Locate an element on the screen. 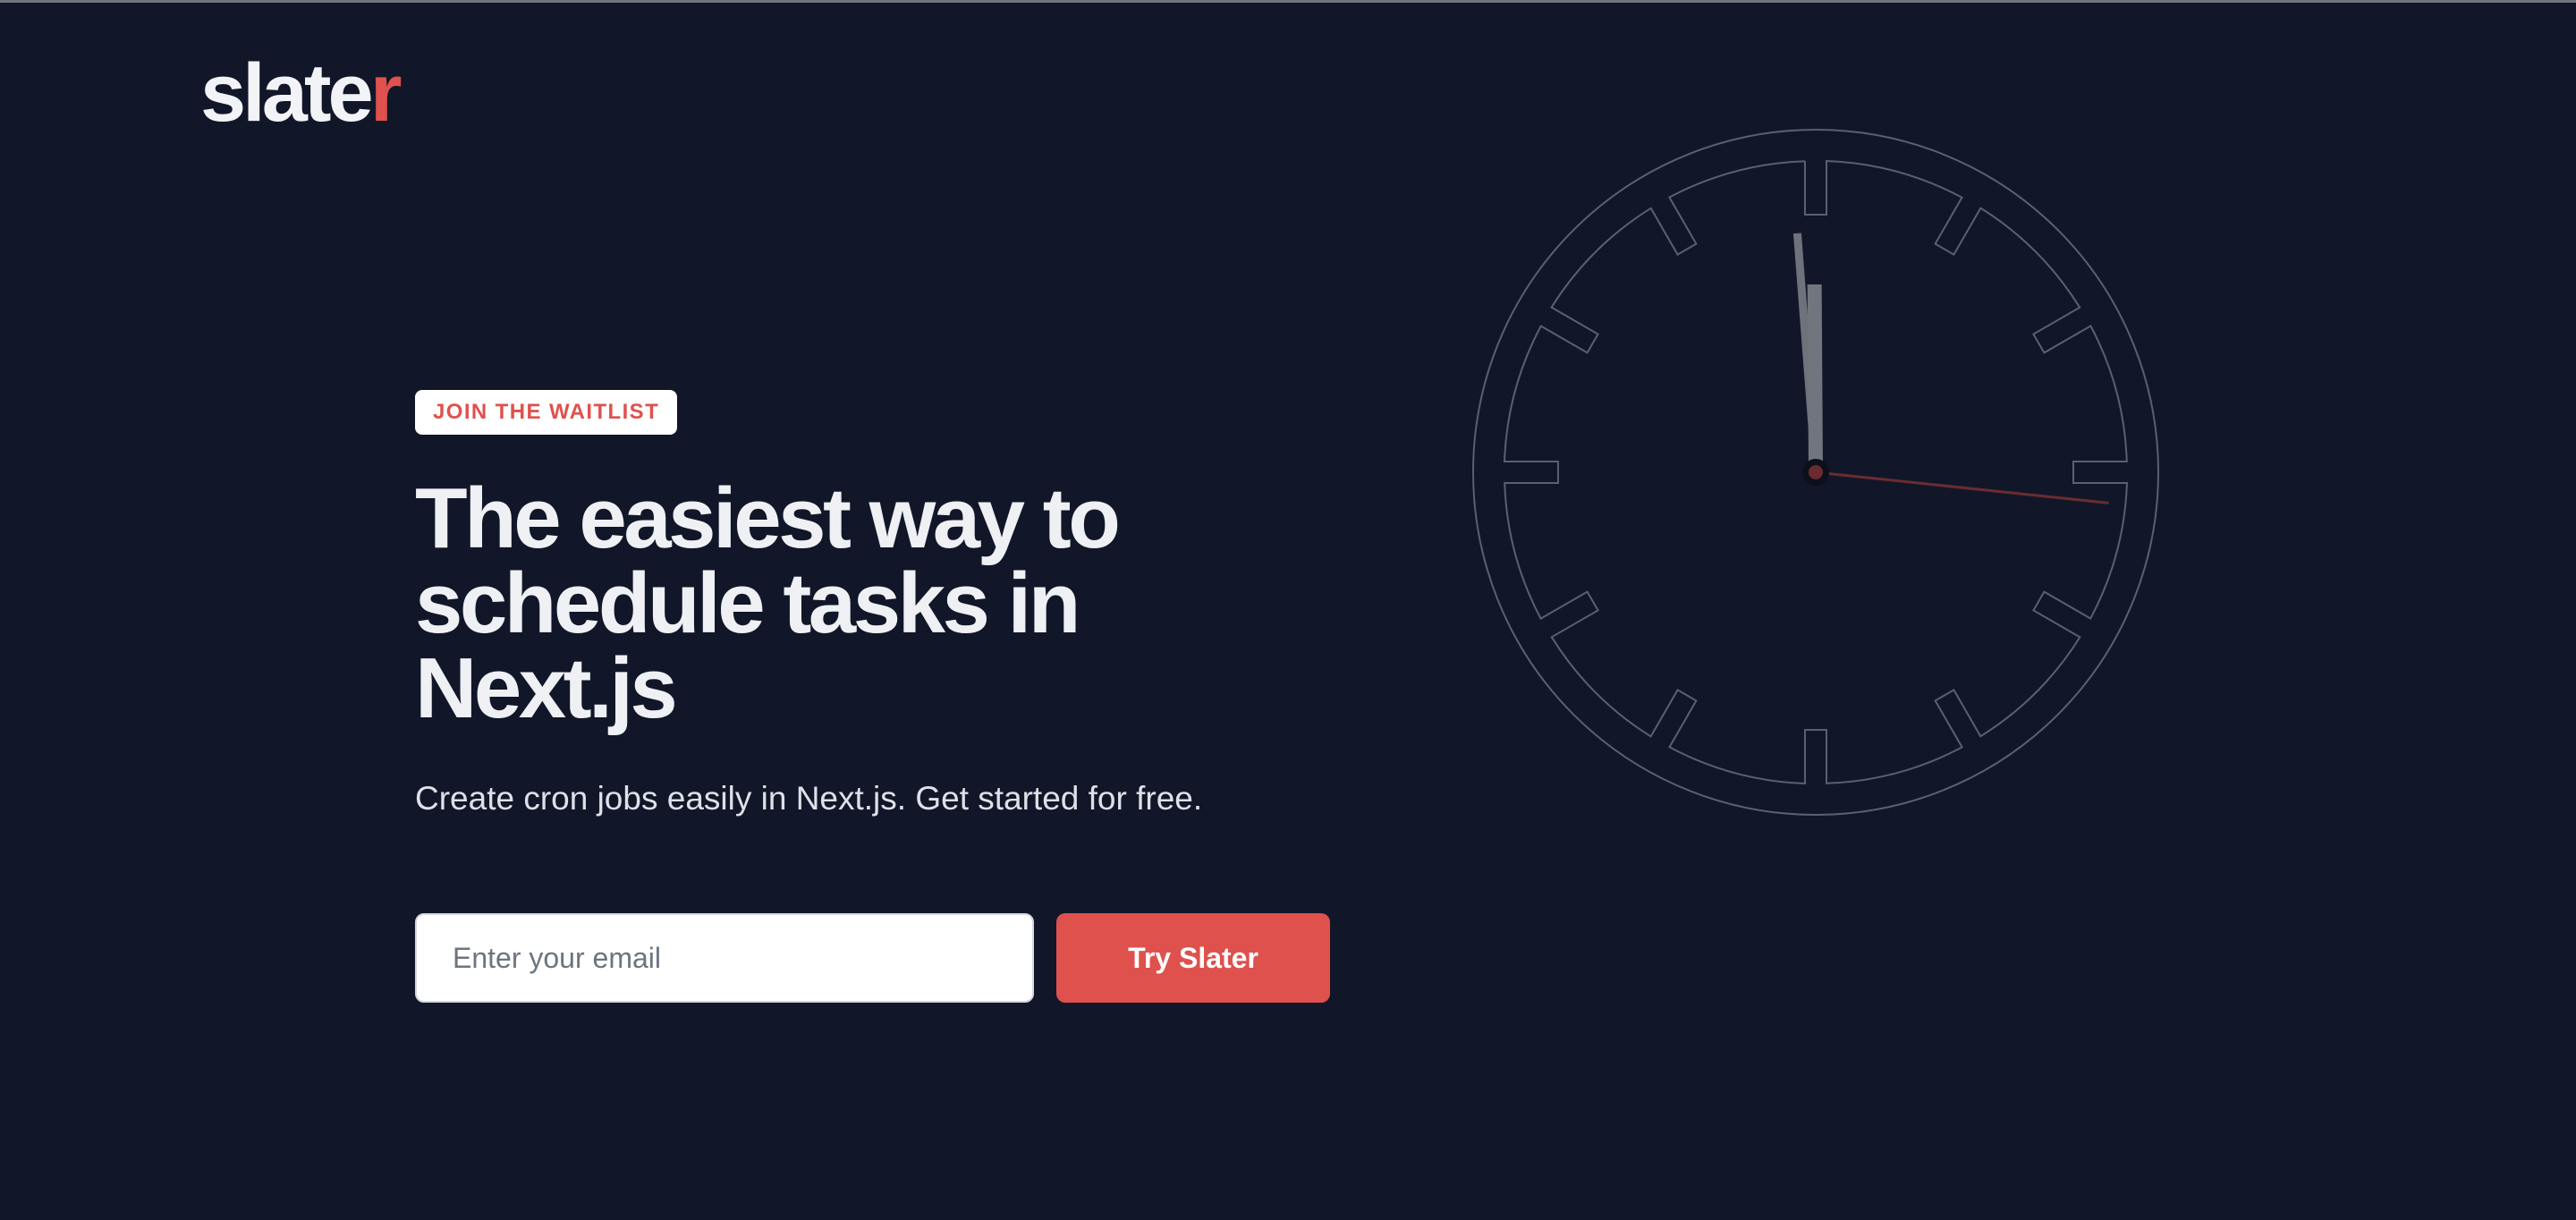 This screenshot has width=2576, height=1220. try-slater-button: Try Slater is located at coordinates (1193, 958).